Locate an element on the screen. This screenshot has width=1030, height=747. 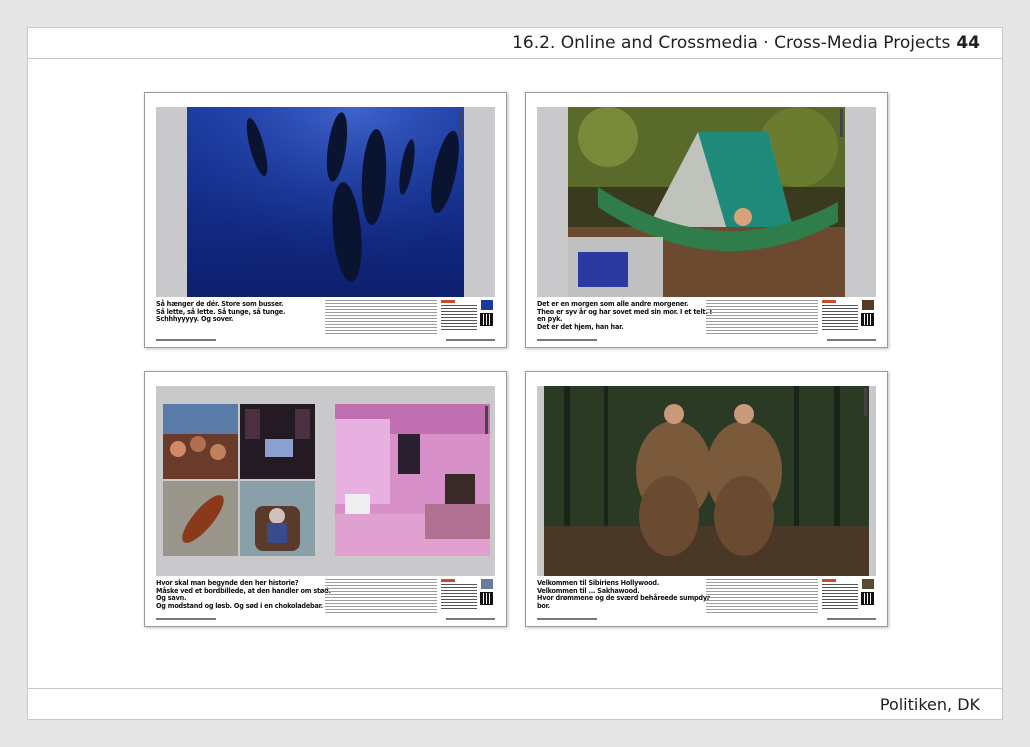
pink-bedroom-photo is located at coordinates (412, 480).